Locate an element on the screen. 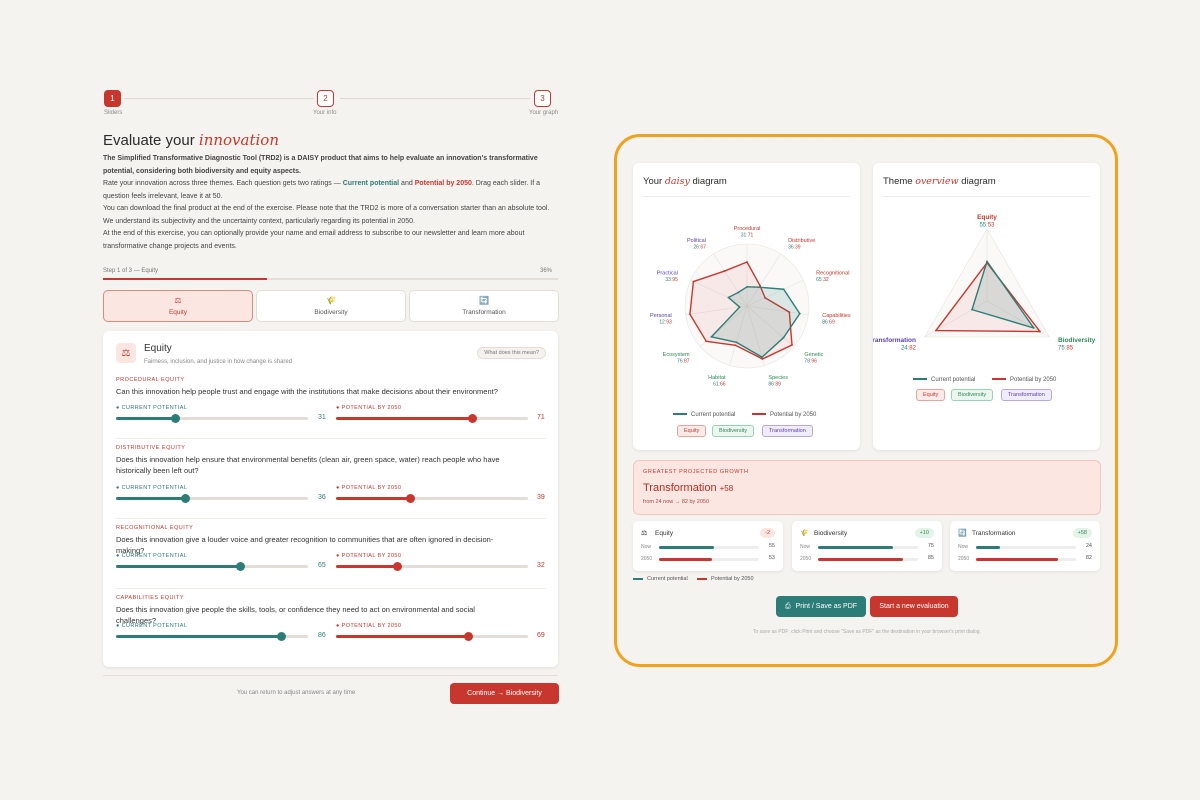 This screenshot has width=1200, height=800. tab-equity: ⚖ Equity is located at coordinates (178, 306).